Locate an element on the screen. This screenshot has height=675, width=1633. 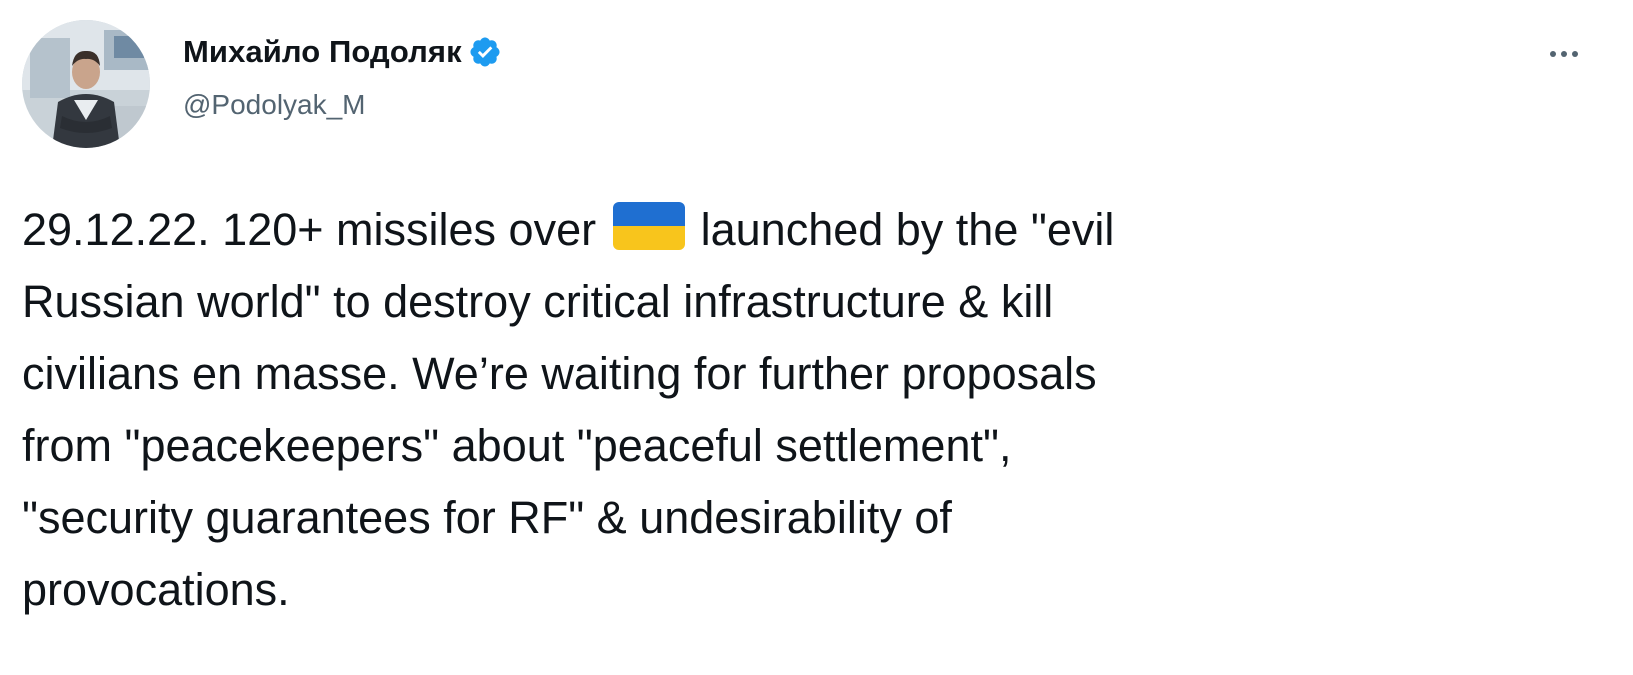
ukraine-flag-icon is located at coordinates (648, 226).